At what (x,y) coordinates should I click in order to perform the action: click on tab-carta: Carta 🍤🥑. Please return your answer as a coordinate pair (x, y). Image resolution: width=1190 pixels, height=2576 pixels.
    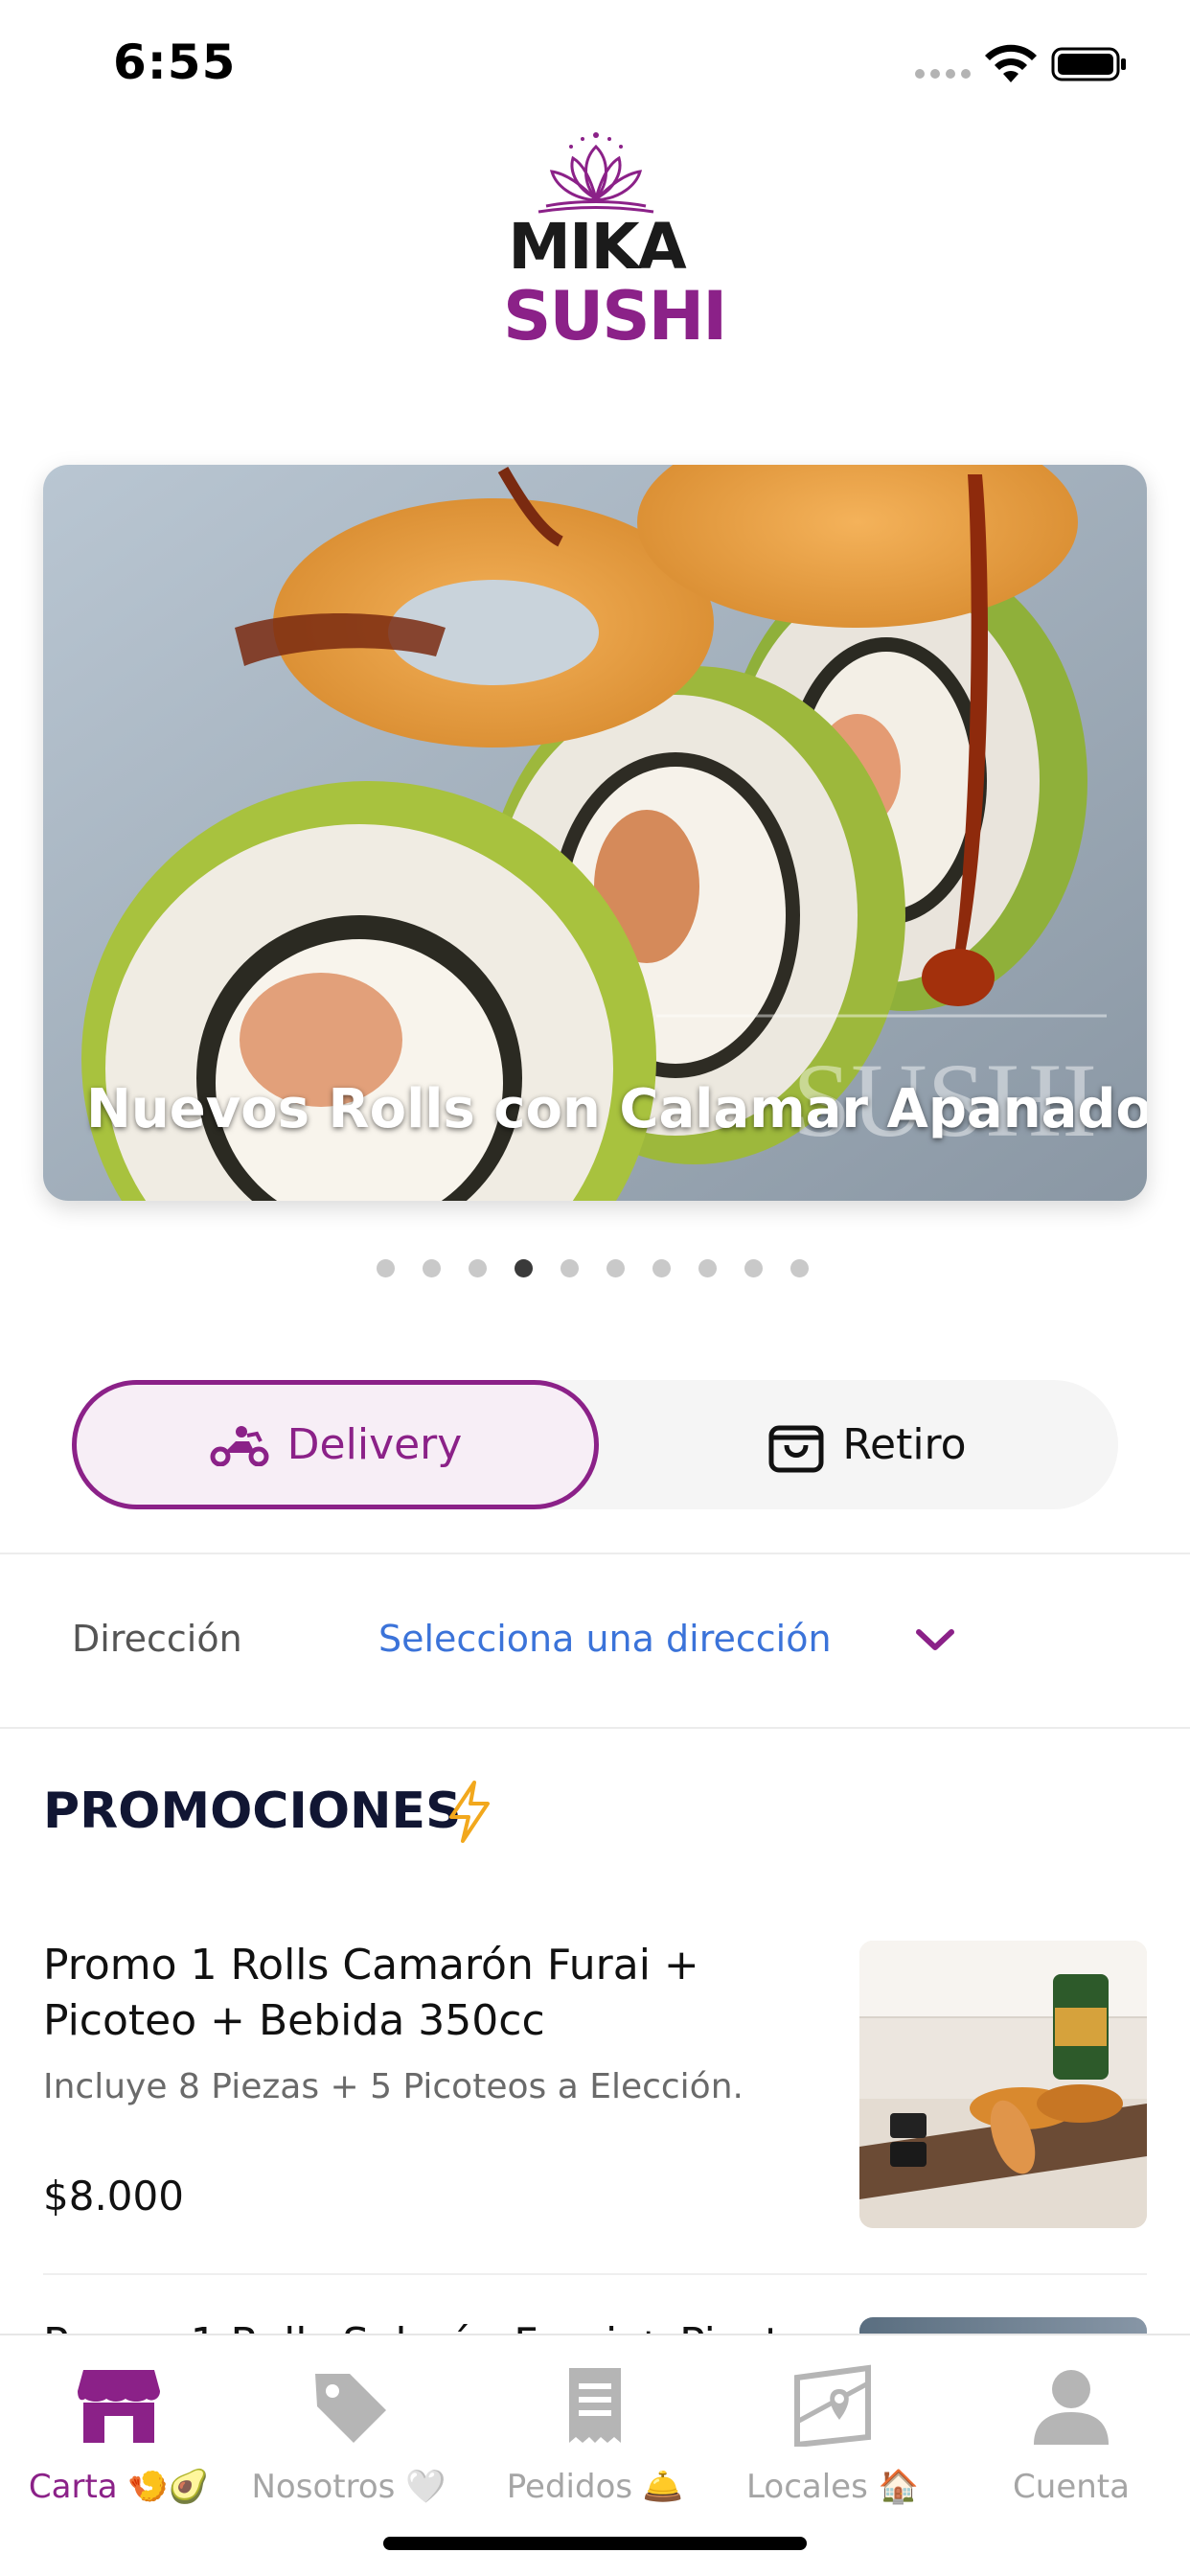
    Looking at the image, I should click on (119, 2431).